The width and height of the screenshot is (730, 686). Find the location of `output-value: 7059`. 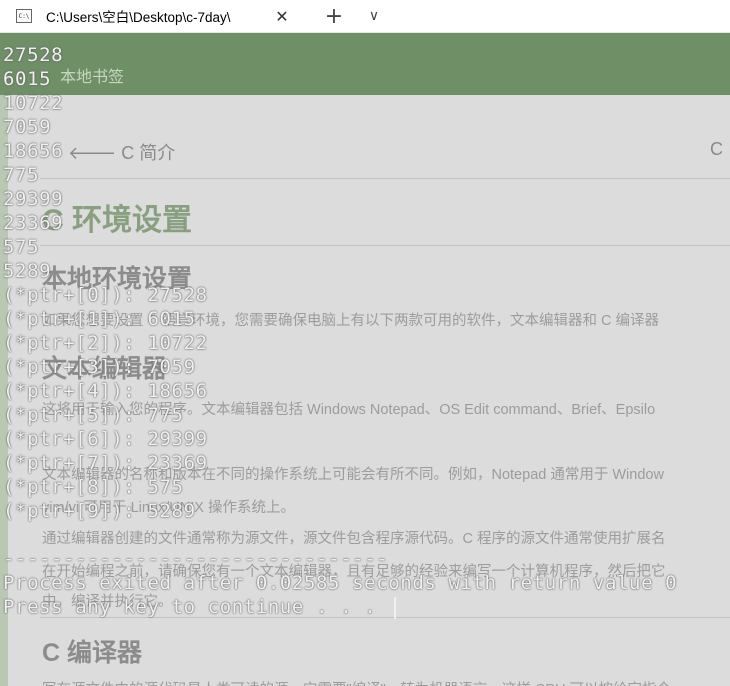

output-value: 7059 is located at coordinates (27, 127).